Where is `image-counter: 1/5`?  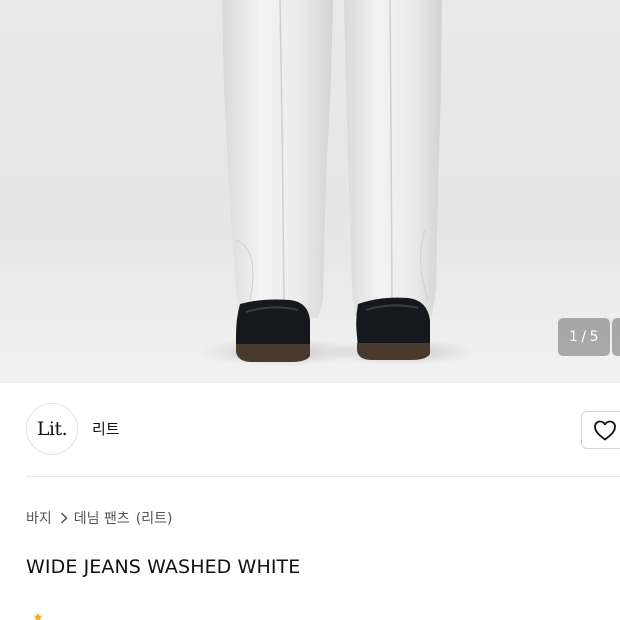 image-counter: 1/5 is located at coordinates (584, 337).